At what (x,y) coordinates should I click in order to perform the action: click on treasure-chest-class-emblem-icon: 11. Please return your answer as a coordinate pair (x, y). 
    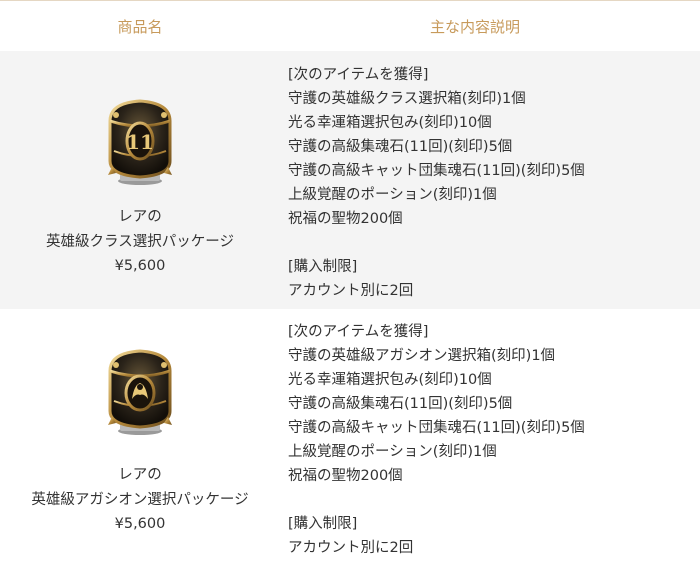
    Looking at the image, I should click on (140, 142).